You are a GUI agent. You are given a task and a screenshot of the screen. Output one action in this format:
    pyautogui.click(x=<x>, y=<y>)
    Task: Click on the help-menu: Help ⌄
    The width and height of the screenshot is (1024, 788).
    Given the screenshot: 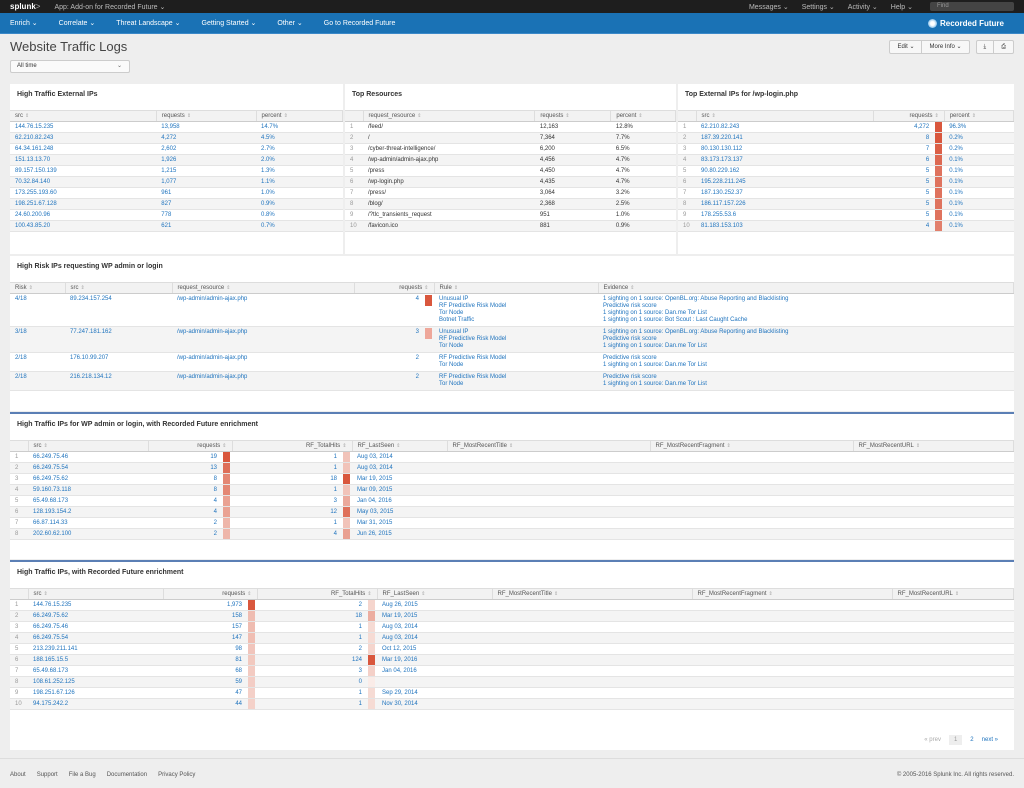 What is the action you would take?
    pyautogui.click(x=902, y=7)
    